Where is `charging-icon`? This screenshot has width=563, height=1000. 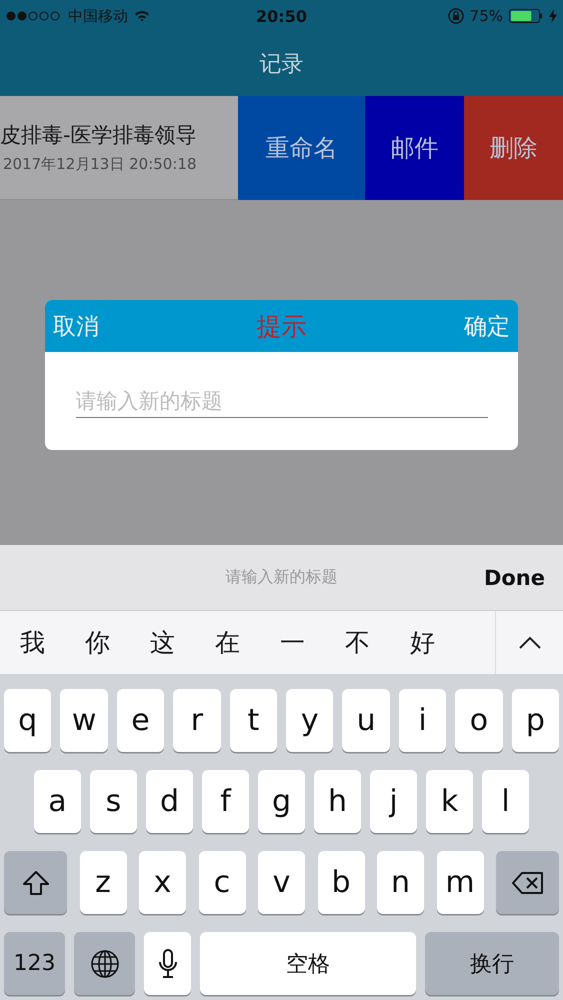
charging-icon is located at coordinates (553, 16).